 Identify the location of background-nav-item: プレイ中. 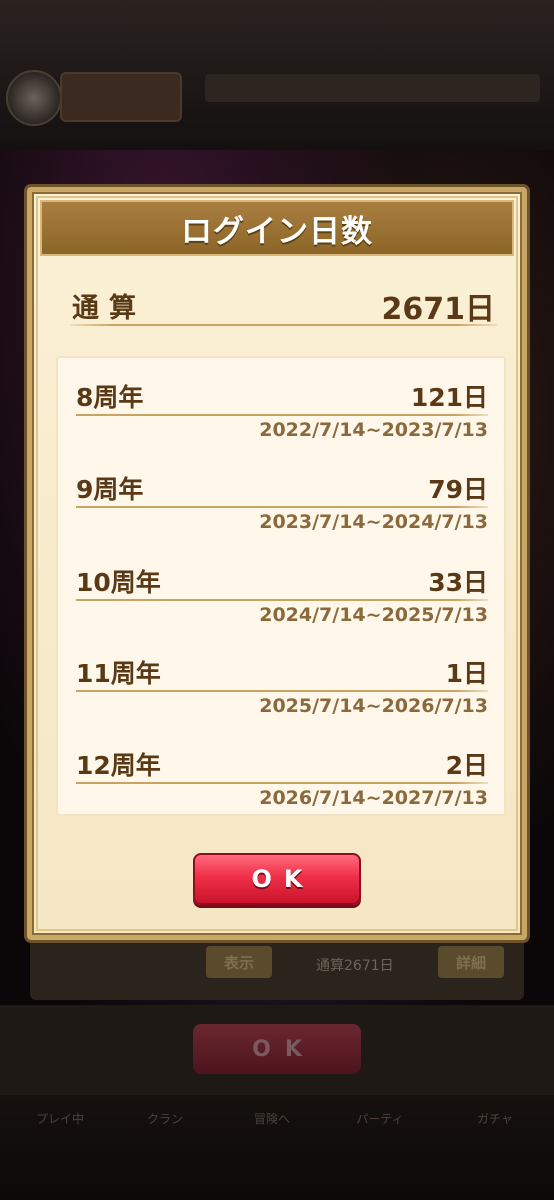
(59, 1119).